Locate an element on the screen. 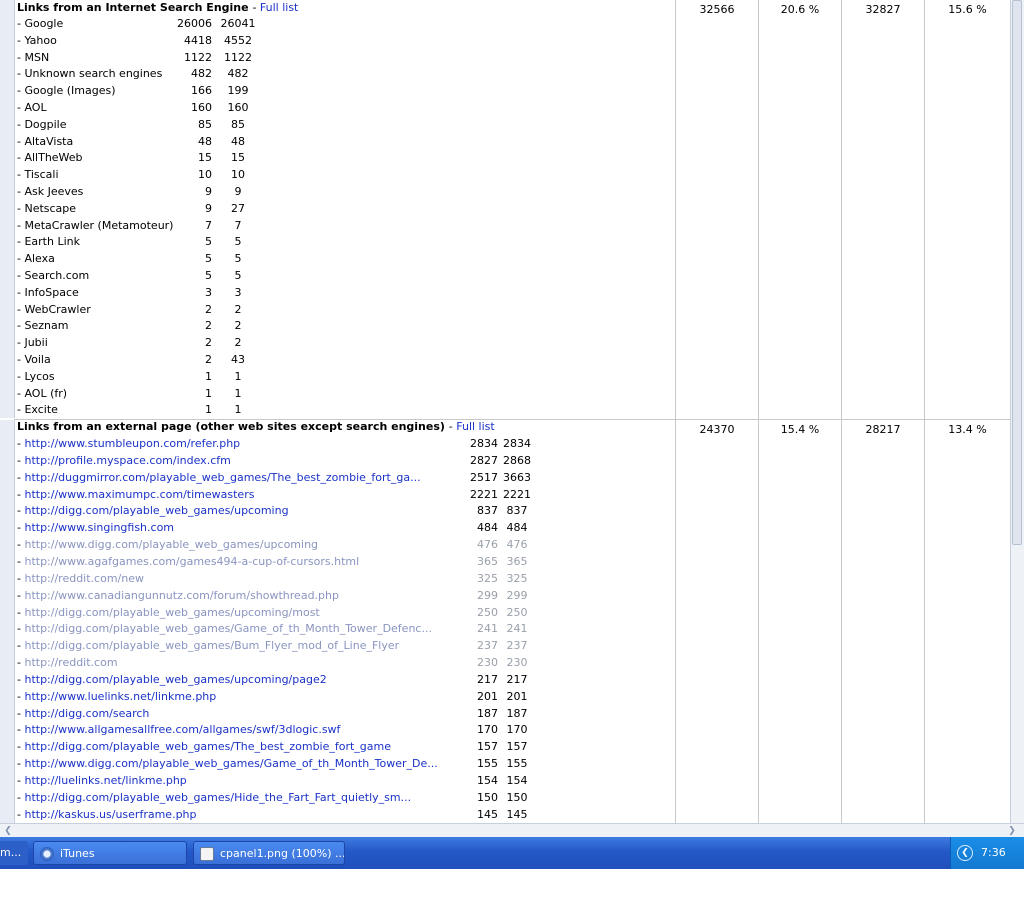  referrer-link: http://digg.com/search is located at coordinates (86, 713).